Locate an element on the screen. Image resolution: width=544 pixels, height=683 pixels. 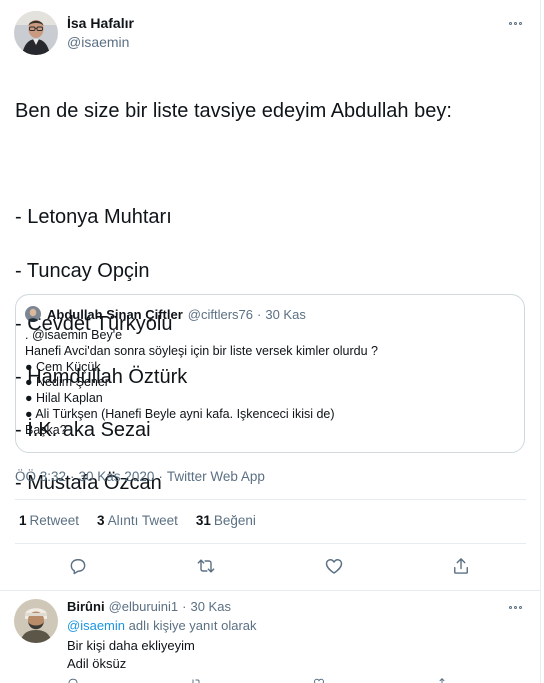
reply-date: 30 Kas is located at coordinates (210, 606).